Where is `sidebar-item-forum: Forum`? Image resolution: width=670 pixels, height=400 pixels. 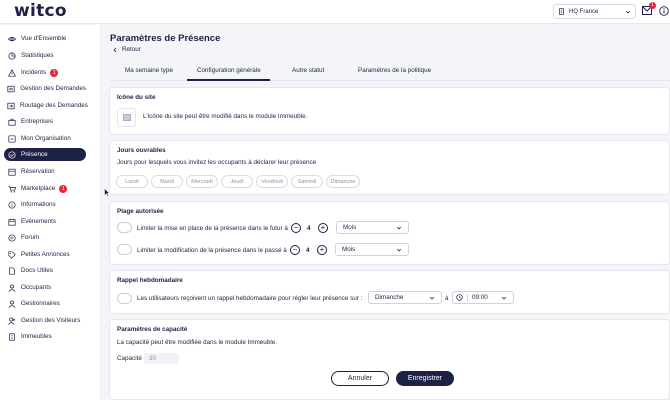
sidebar-item-forum: Forum is located at coordinates (45, 237).